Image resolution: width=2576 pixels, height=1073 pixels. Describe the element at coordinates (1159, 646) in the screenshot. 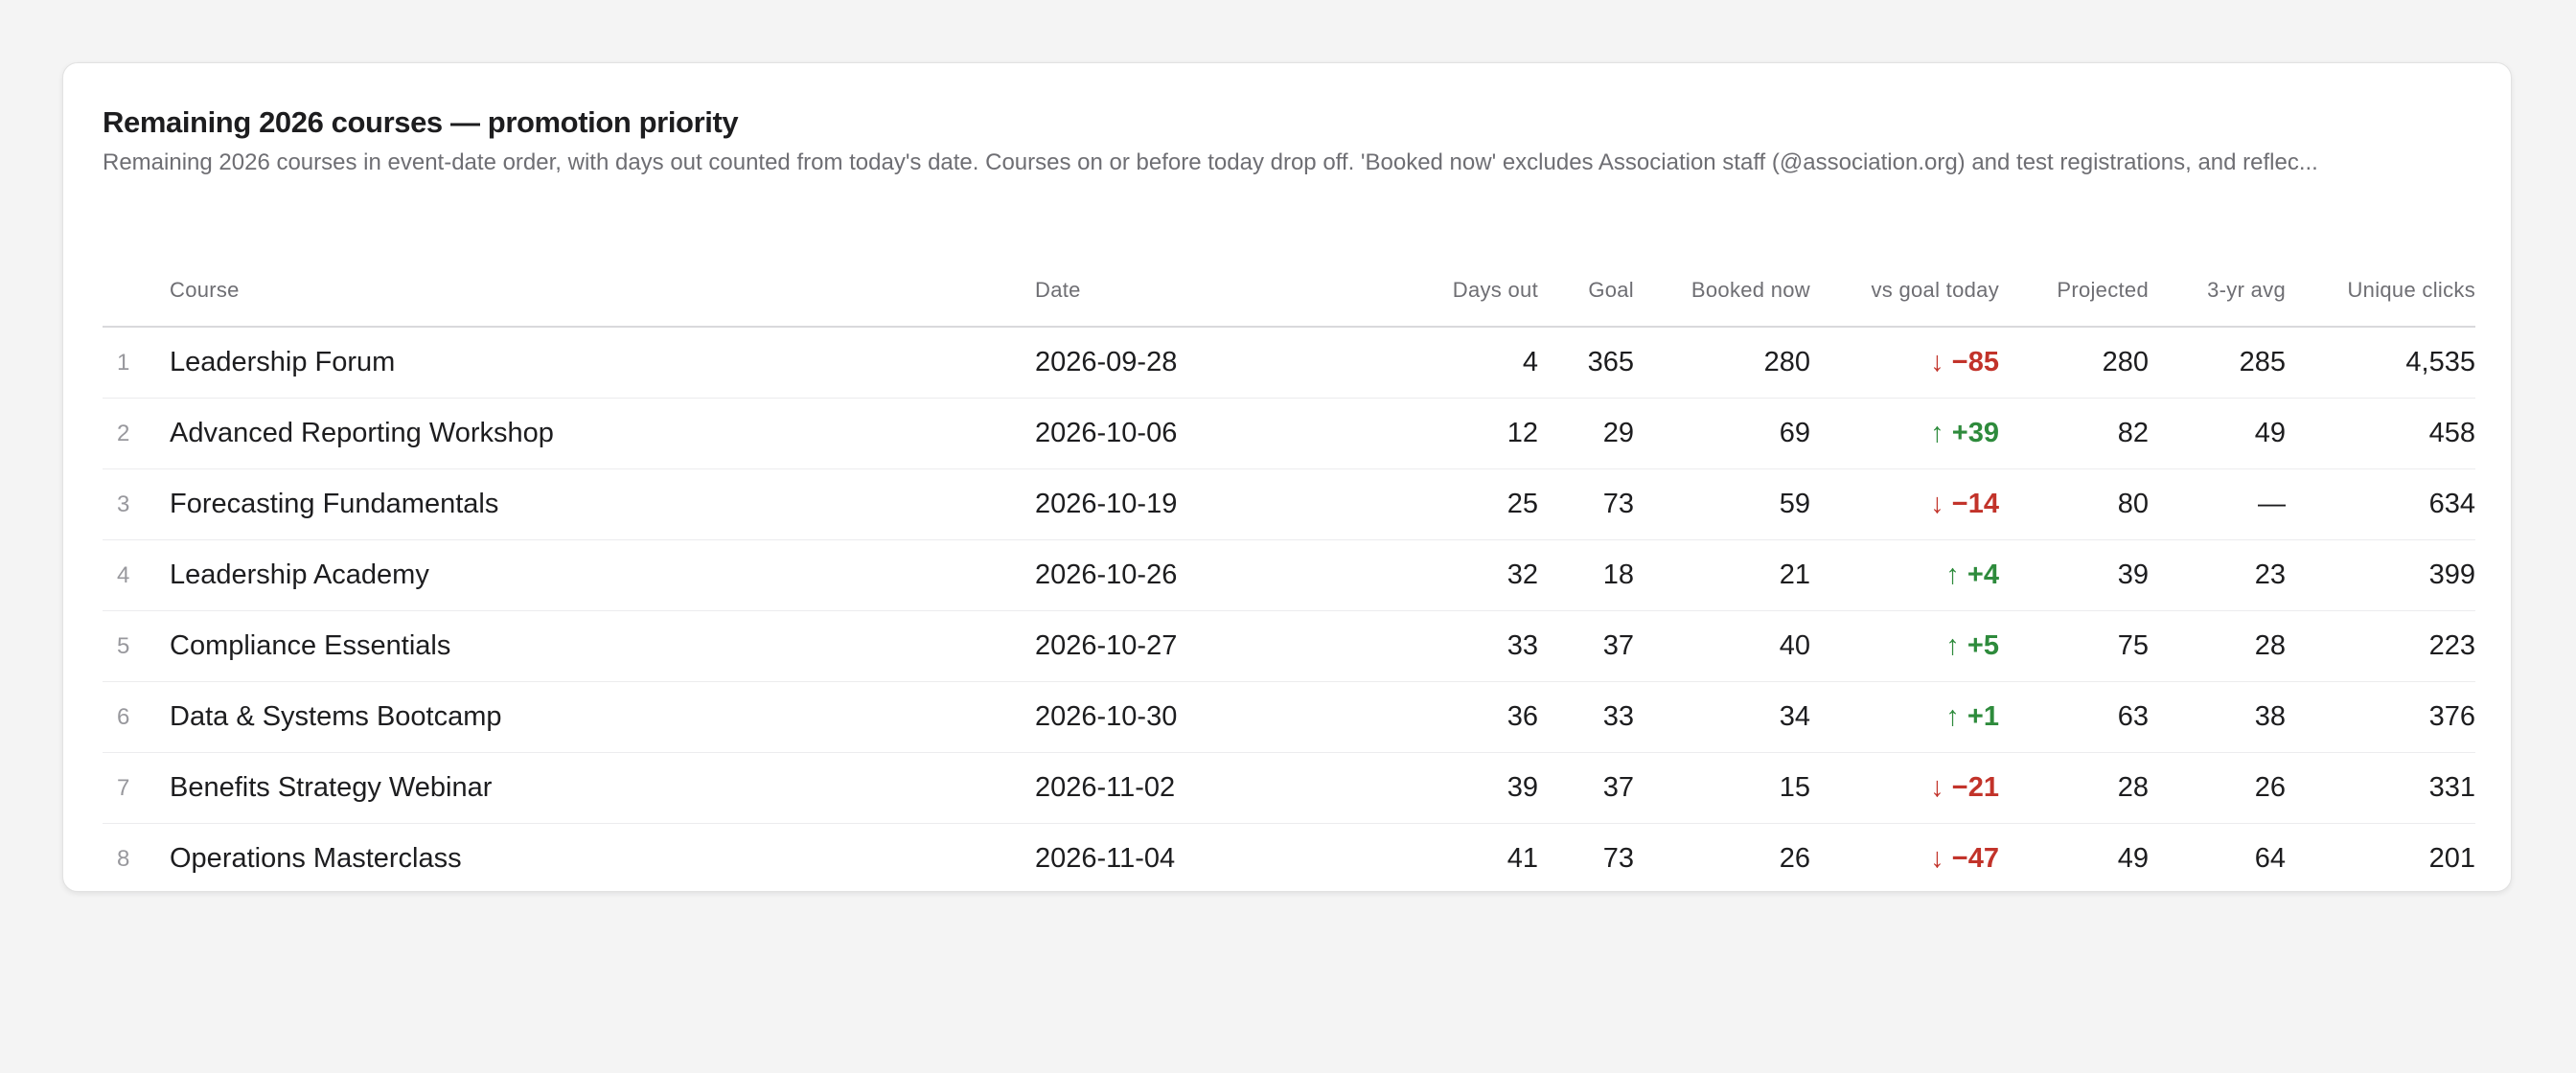

I see `course-date: 2026-10-27` at that location.